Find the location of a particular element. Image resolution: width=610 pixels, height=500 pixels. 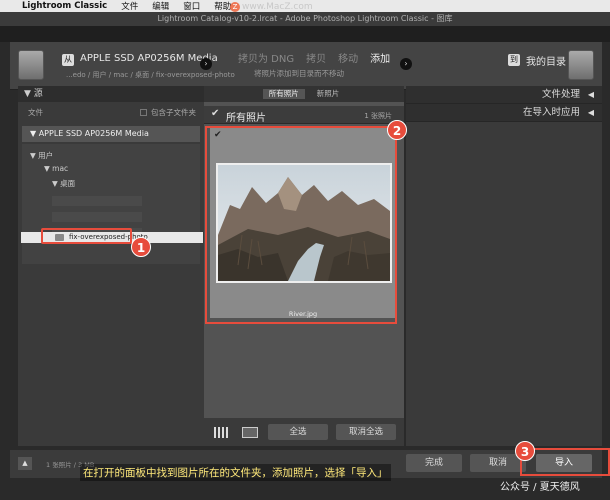

expand-up-icon: ▲ is located at coordinates (25, 463).